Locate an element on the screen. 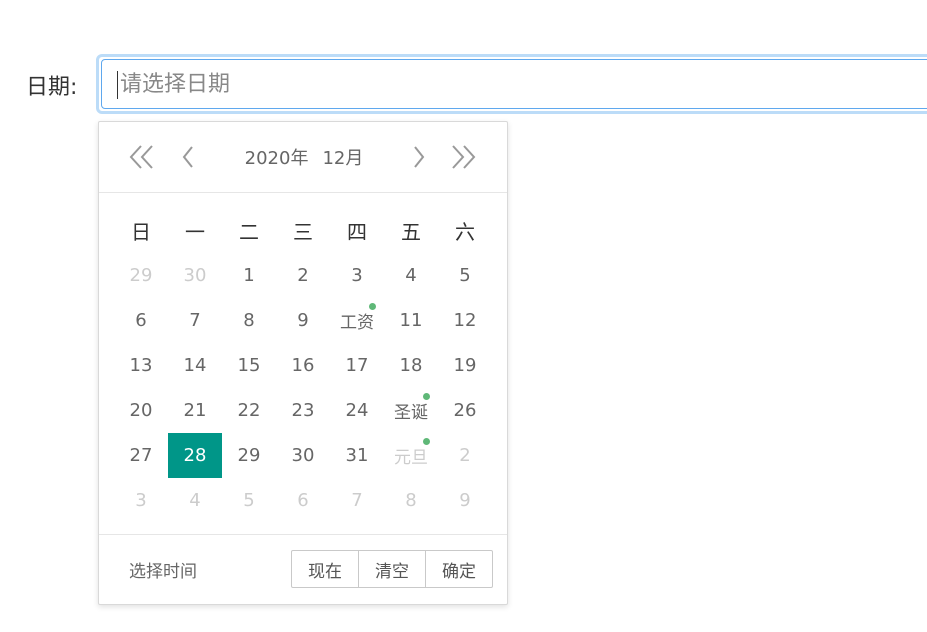 The width and height of the screenshot is (927, 632). day-cell: 22 is located at coordinates (249, 410).